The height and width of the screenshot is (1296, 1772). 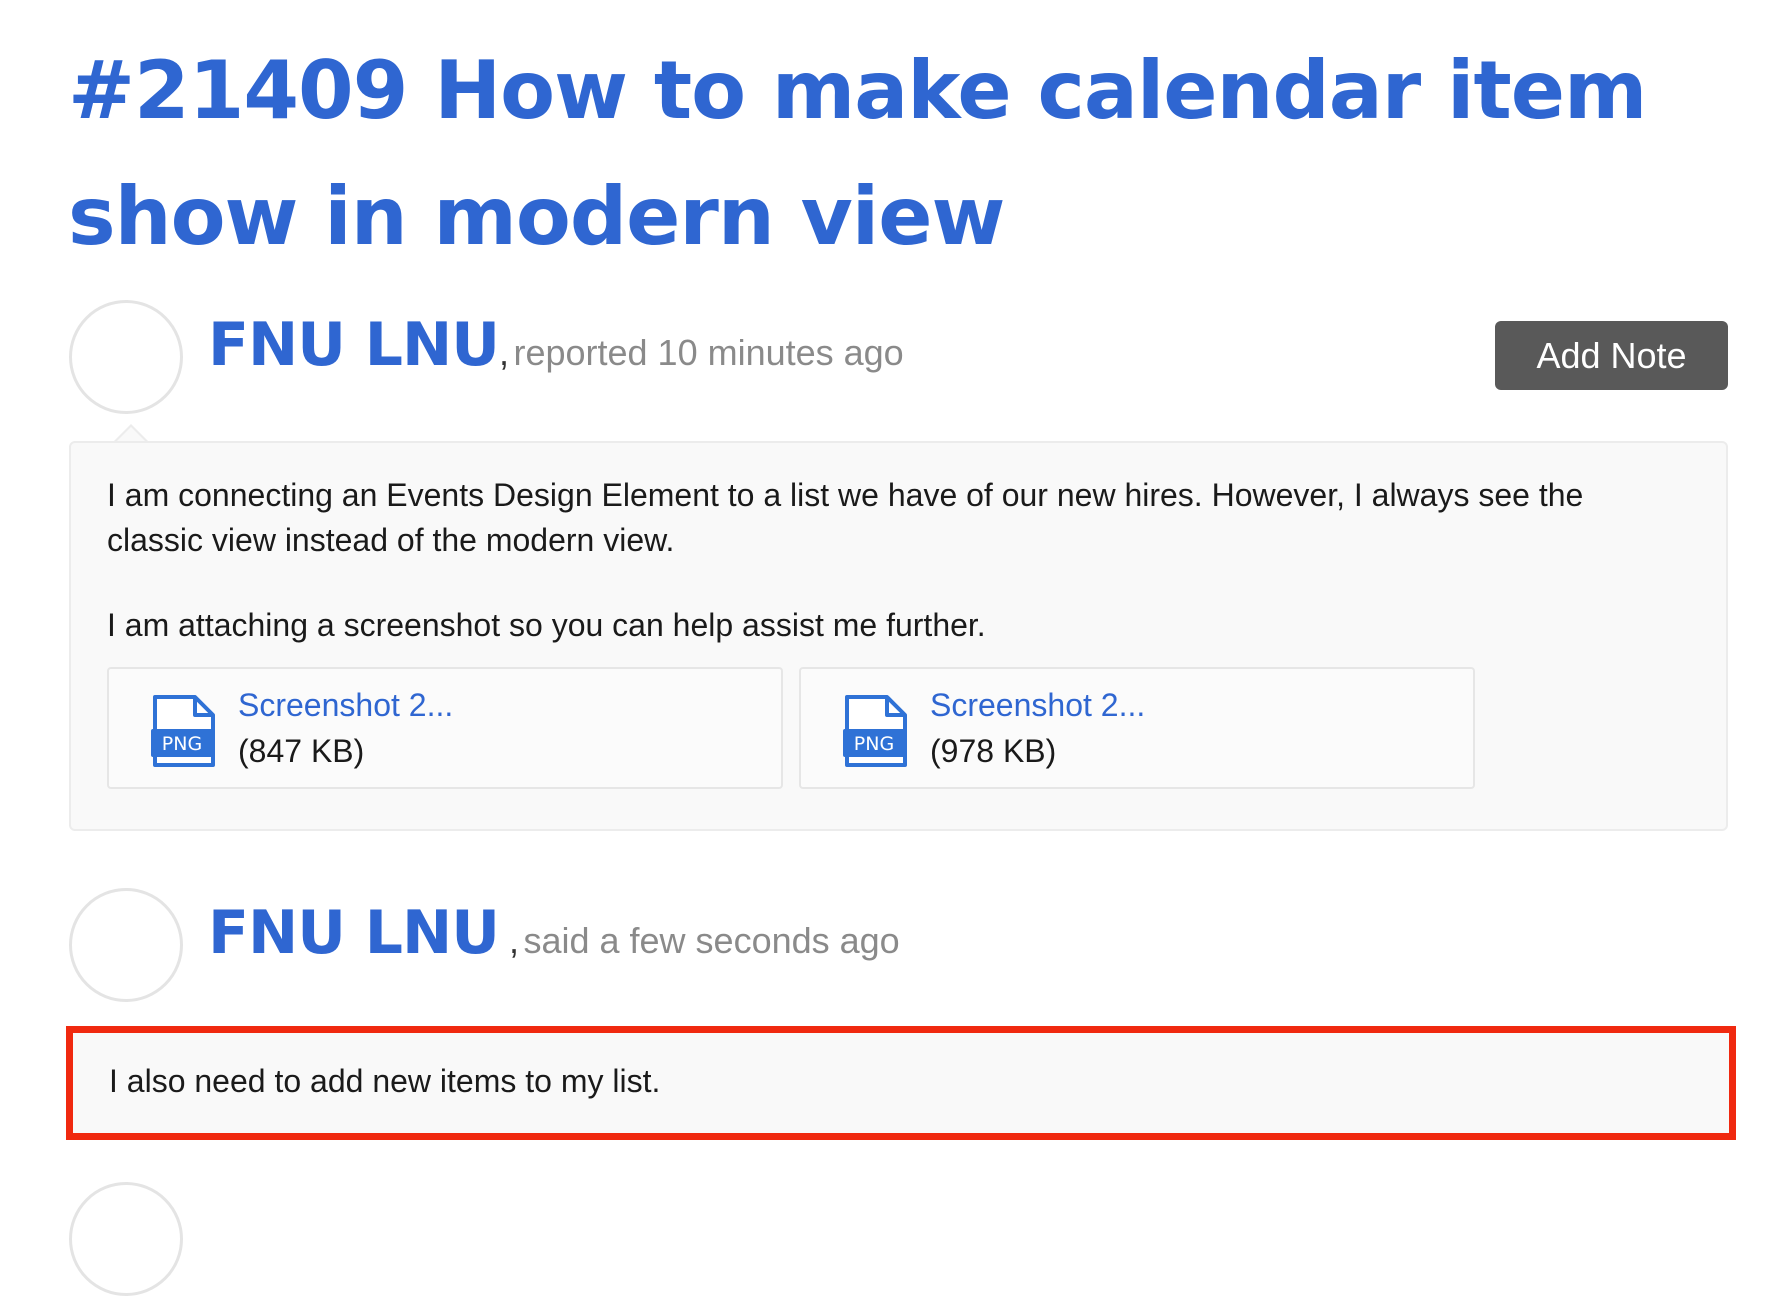 What do you see at coordinates (301, 751) in the screenshot?
I see `attachment-size: (847 KB)` at bounding box center [301, 751].